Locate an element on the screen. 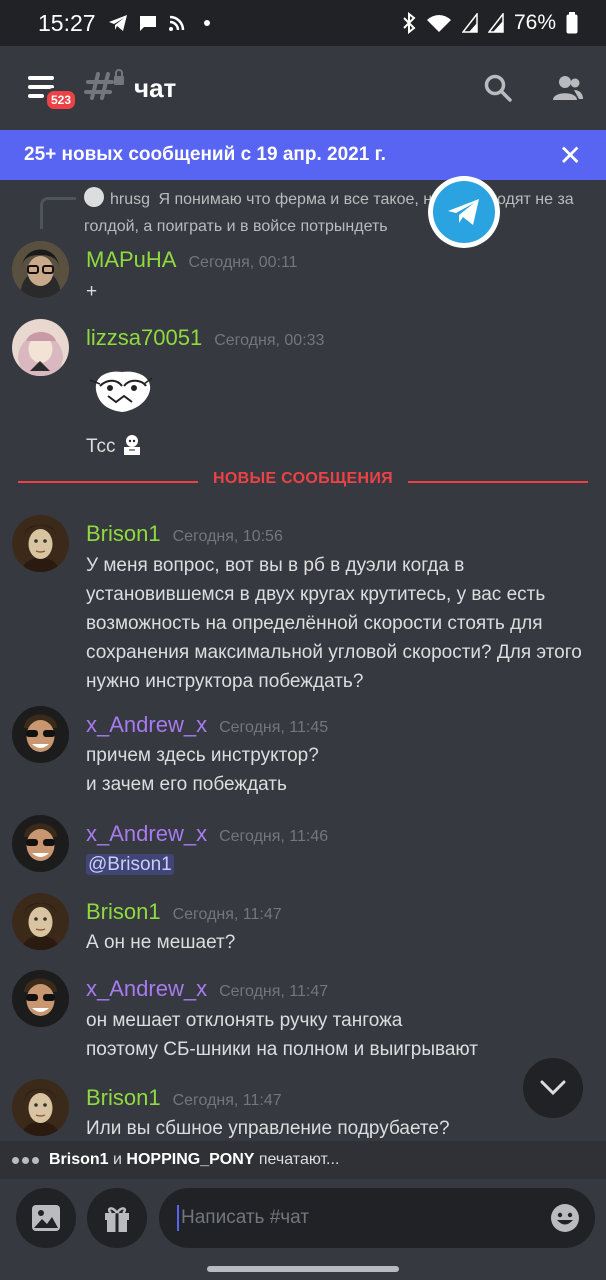  telegram-icon is located at coordinates (463, 212).